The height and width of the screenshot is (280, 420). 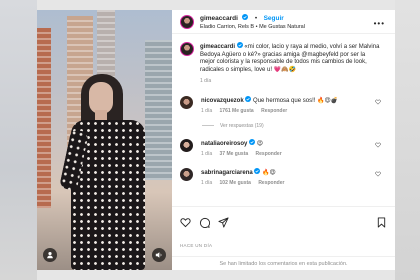 What do you see at coordinates (18, 140) in the screenshot?
I see `background-left` at bounding box center [18, 140].